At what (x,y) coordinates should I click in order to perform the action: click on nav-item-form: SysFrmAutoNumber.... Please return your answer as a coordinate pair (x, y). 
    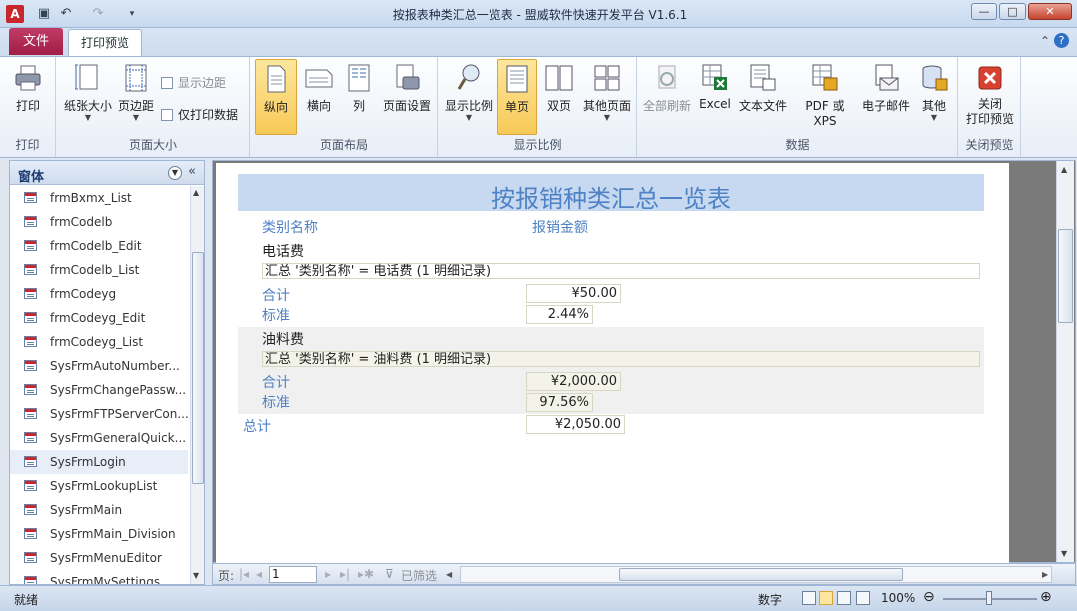
    Looking at the image, I should click on (99, 366).